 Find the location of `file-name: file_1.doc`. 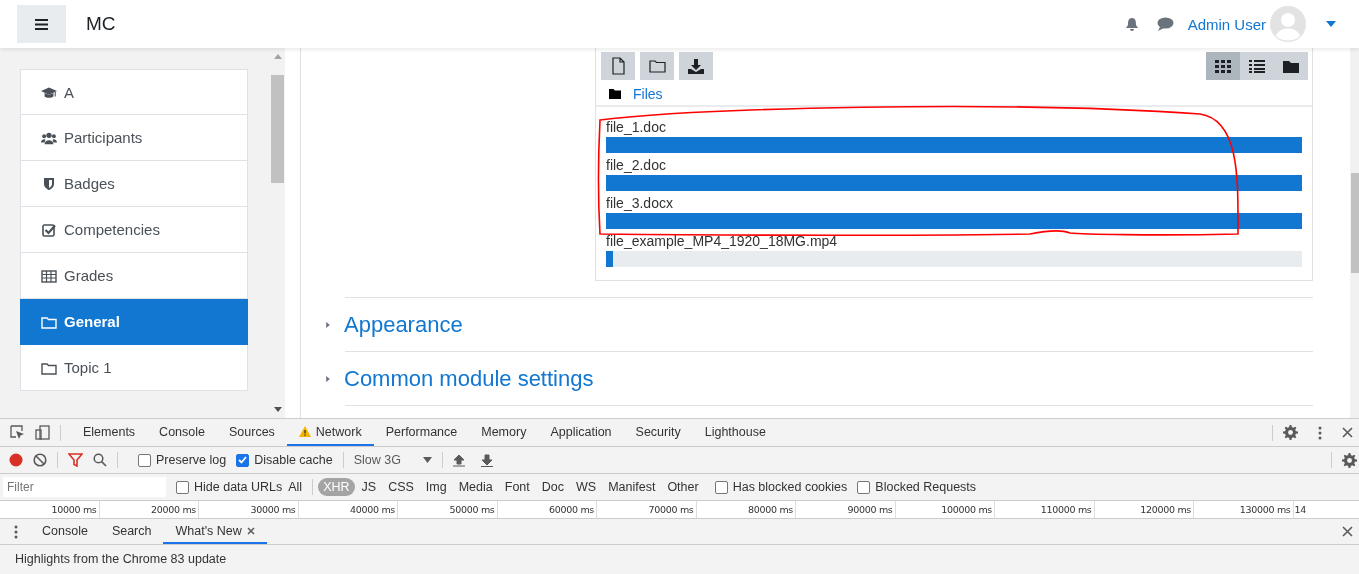

file-name: file_1.doc is located at coordinates (636, 127).